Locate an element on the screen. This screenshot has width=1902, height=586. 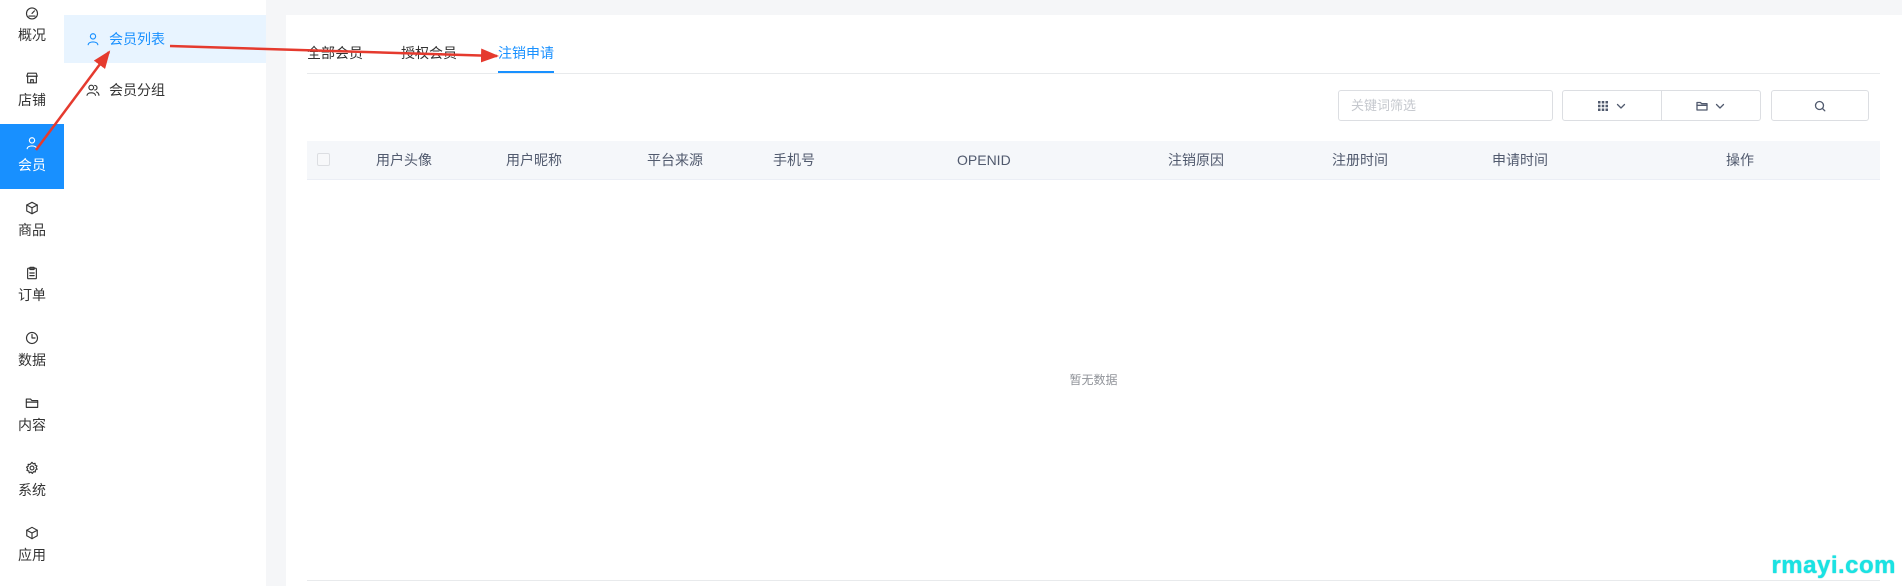
sidebar-item-label: 订单 is located at coordinates (32, 295).